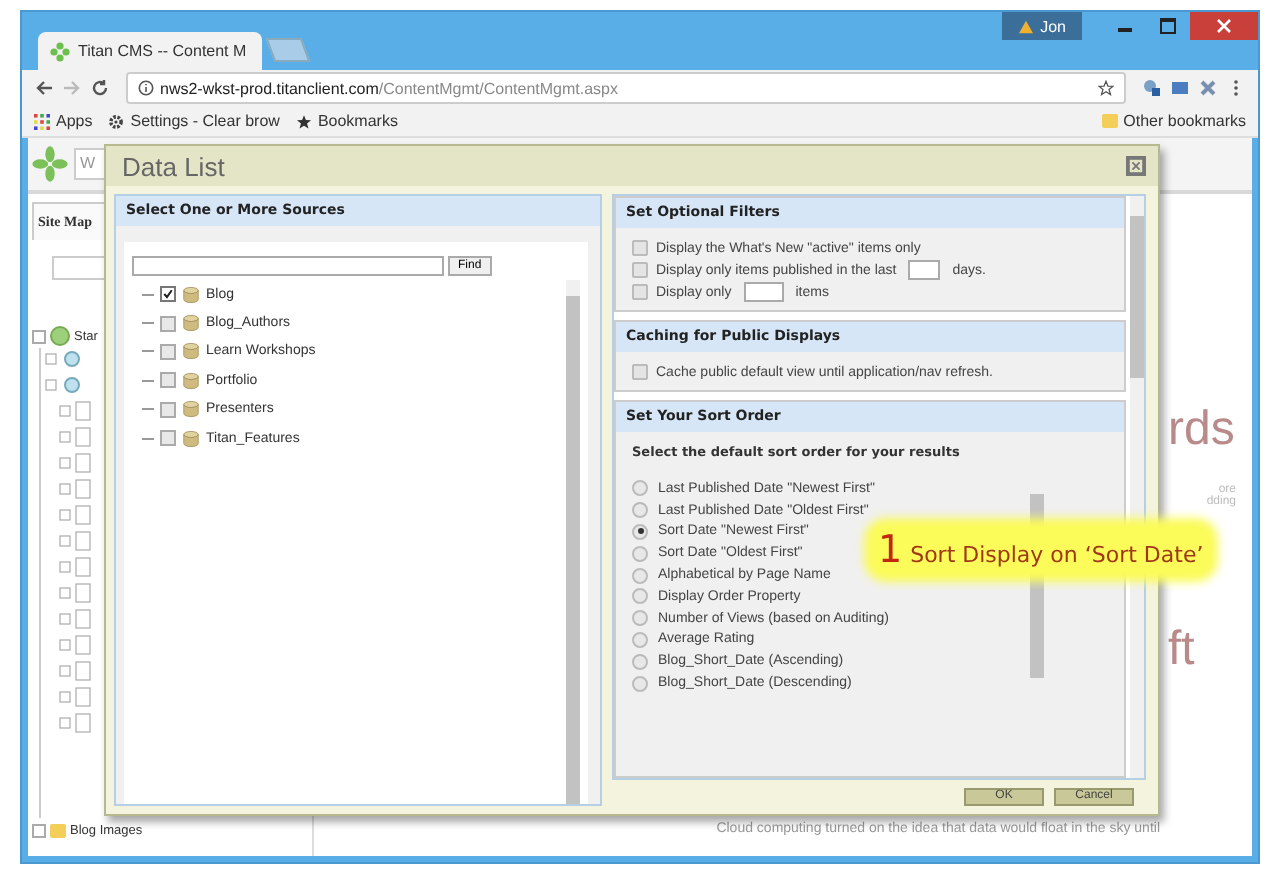  Describe the element at coordinates (174, 166) in the screenshot. I see `dialog-title: Data List` at that location.